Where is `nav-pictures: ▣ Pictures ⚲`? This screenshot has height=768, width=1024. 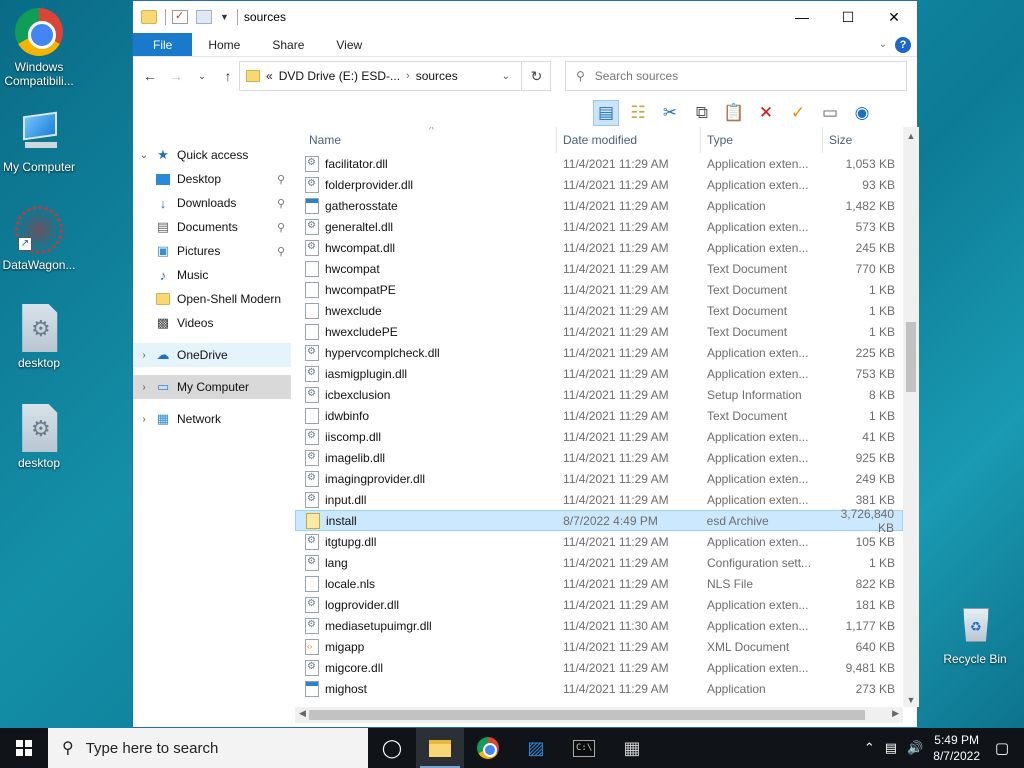 nav-pictures: ▣ Pictures ⚲ is located at coordinates (212, 251).